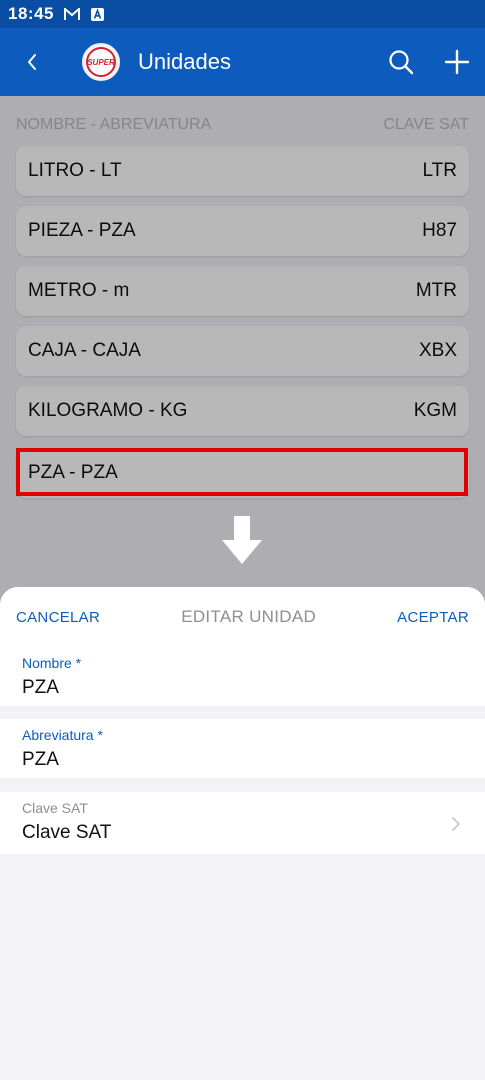 The width and height of the screenshot is (485, 1080). I want to click on notification-a-icon, so click(98, 14).